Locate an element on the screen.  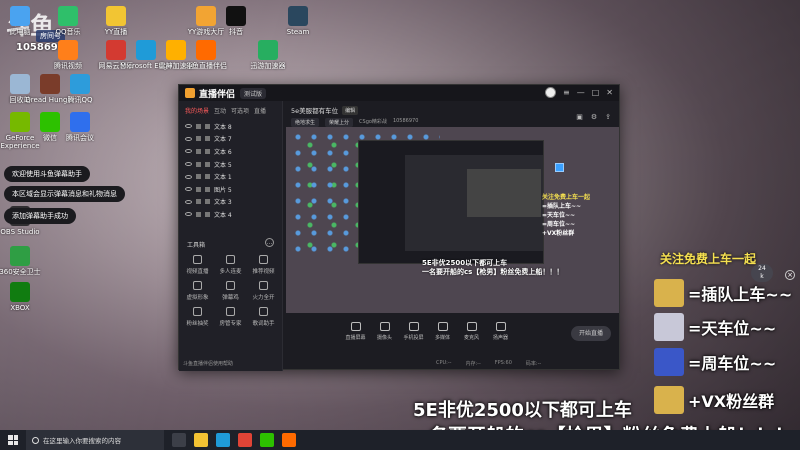
wechat-icon is located at coordinates (267, 440).